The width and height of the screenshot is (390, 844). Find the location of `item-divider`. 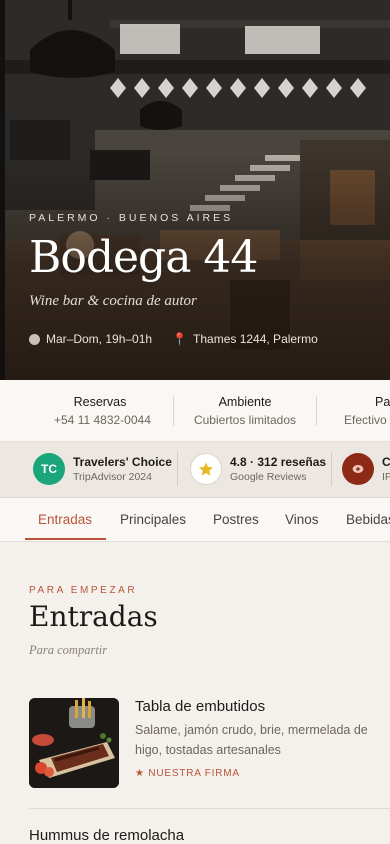

item-divider is located at coordinates (209, 808).